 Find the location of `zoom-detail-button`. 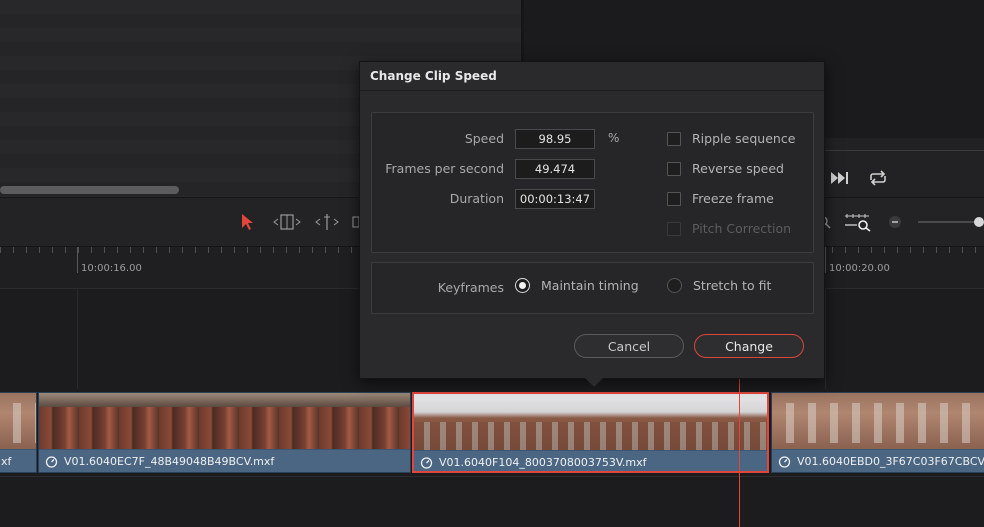

zoom-detail-button is located at coordinates (858, 222).